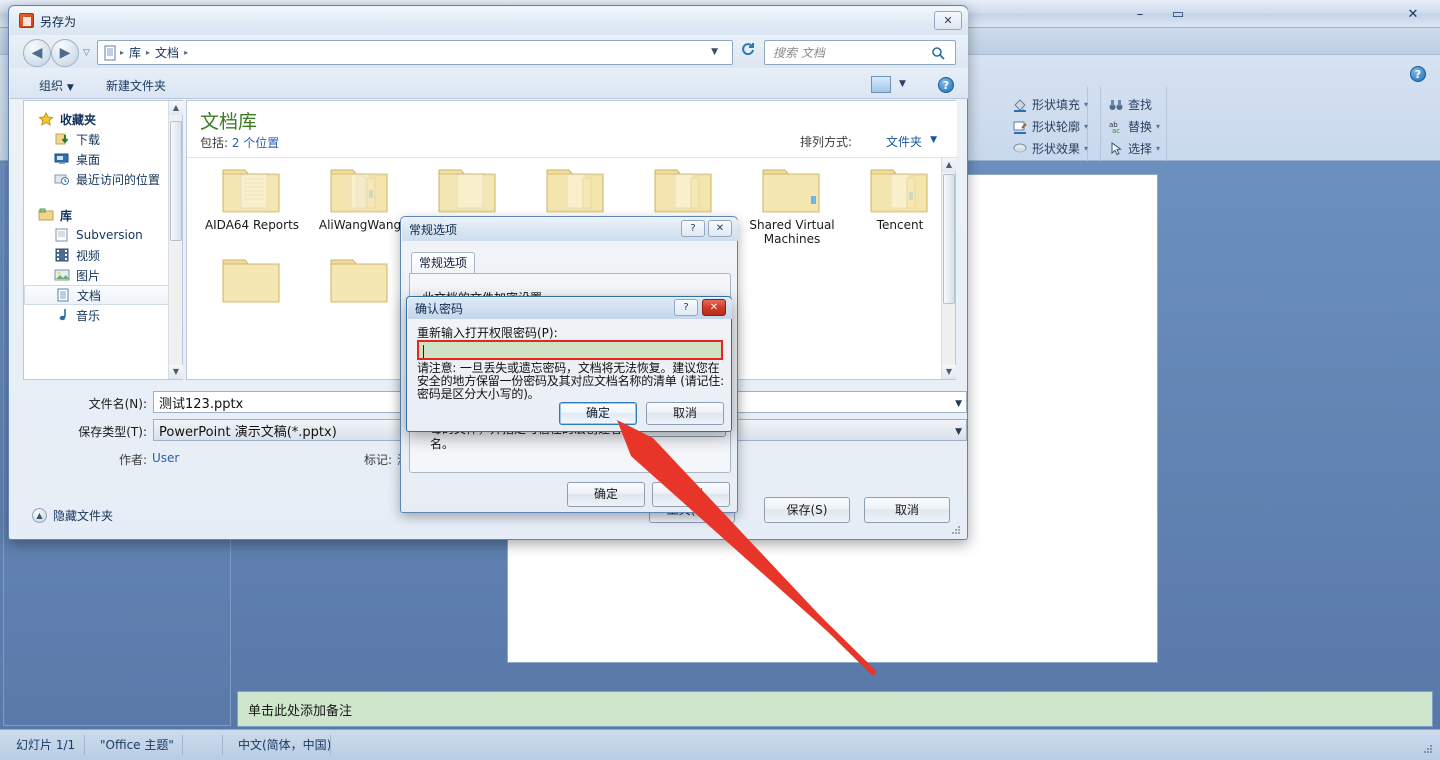 This screenshot has height=760, width=1440. What do you see at coordinates (1086, 104) in the screenshot?
I see `shape-fill-caret-icon: ▾` at bounding box center [1086, 104].